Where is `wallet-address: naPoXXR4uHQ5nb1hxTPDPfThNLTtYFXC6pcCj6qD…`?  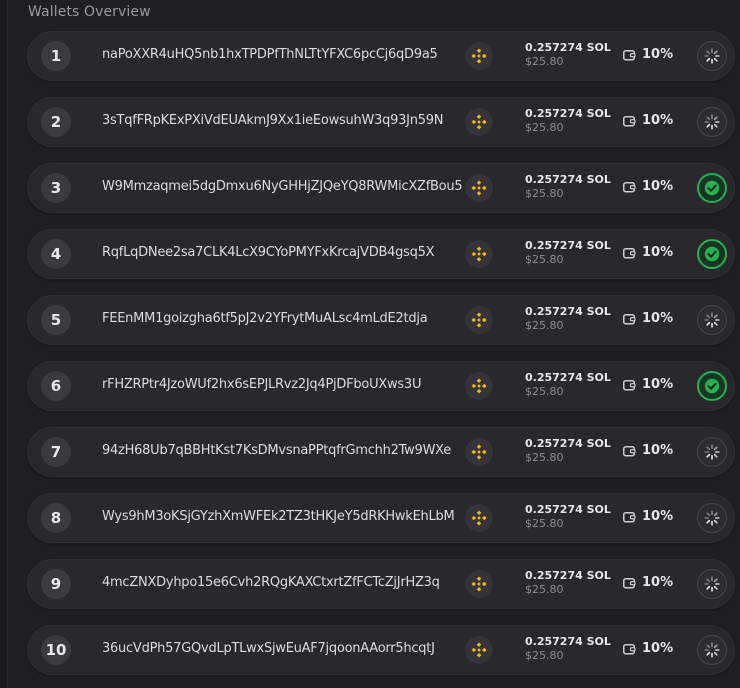 wallet-address: naPoXXR4uHQ5nb1hxTPDPfThNLTtYFXC6pcCj6qD… is located at coordinates (270, 54).